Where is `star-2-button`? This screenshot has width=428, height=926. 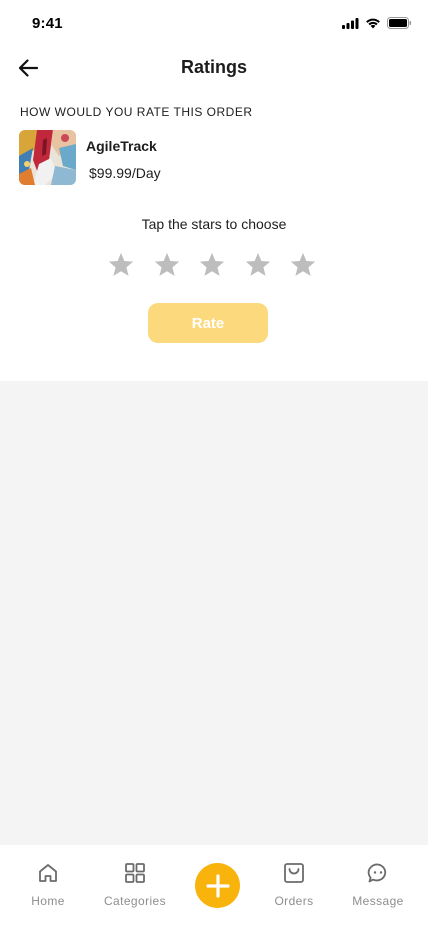 star-2-button is located at coordinates (167, 264).